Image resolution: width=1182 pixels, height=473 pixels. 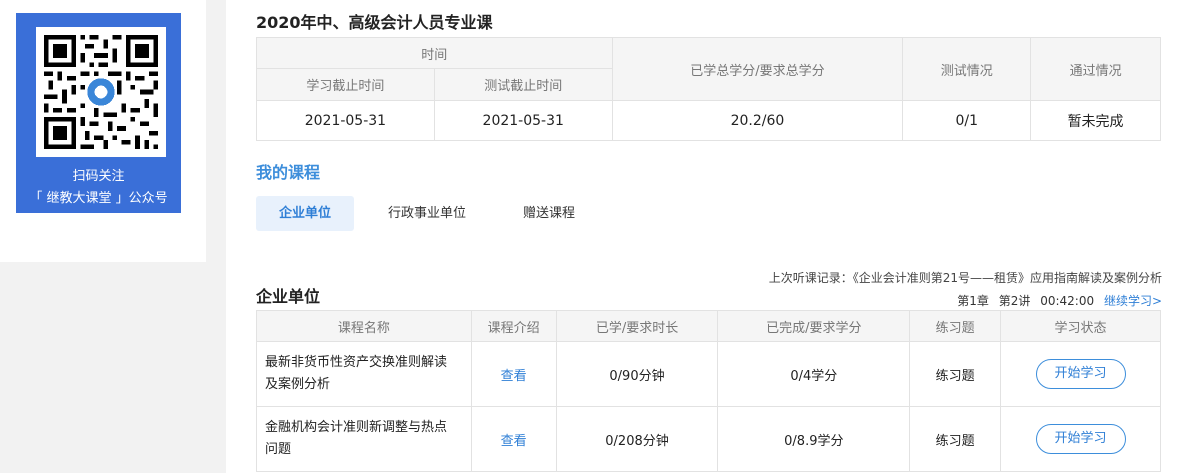 I want to click on course-tabs: 企业单位 行政事业单位 赠送课程, so click(x=432, y=213).